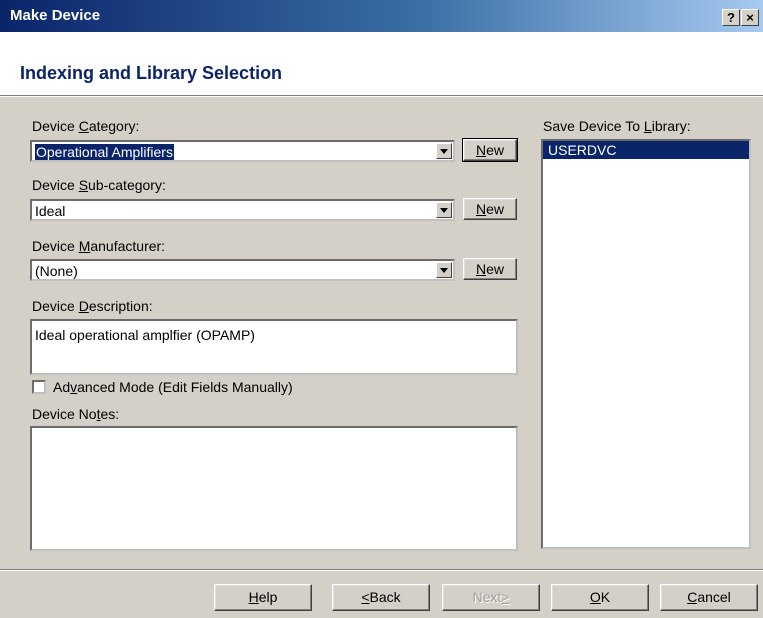 Image resolution: width=763 pixels, height=618 pixels. I want to click on next-button: Next>, so click(491, 597).